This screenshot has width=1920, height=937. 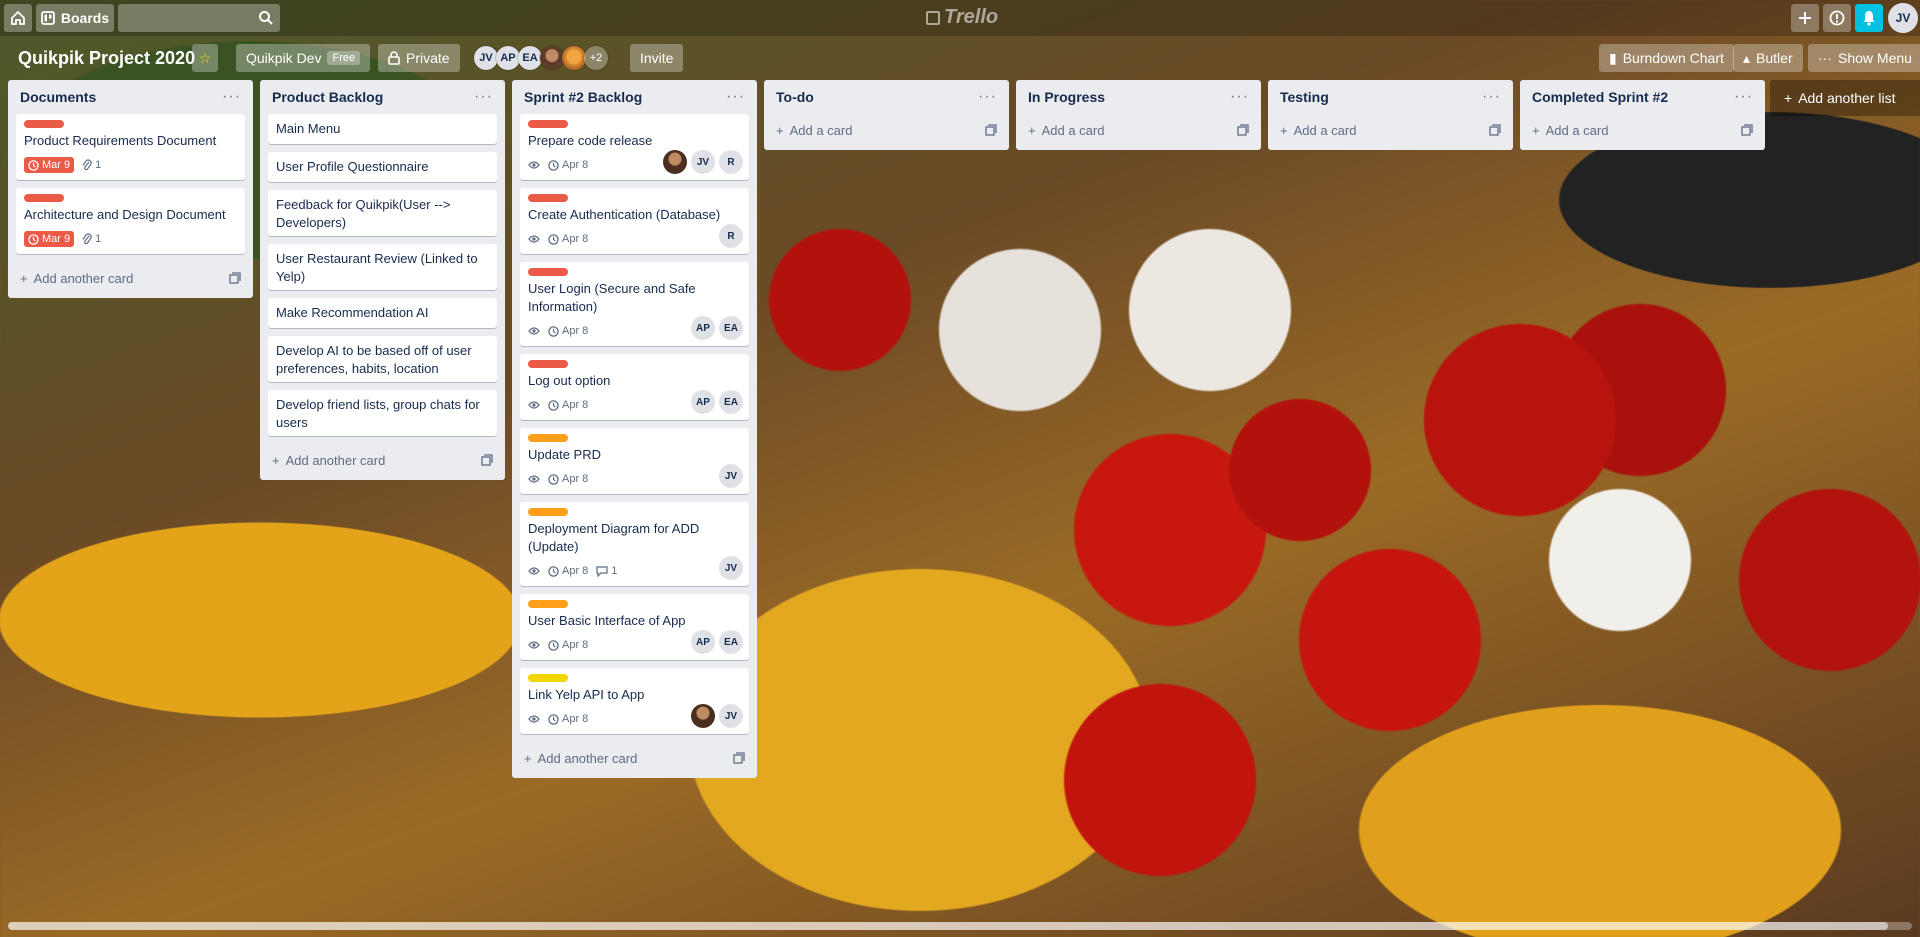 What do you see at coordinates (382, 129) in the screenshot?
I see `card: Main Menu` at bounding box center [382, 129].